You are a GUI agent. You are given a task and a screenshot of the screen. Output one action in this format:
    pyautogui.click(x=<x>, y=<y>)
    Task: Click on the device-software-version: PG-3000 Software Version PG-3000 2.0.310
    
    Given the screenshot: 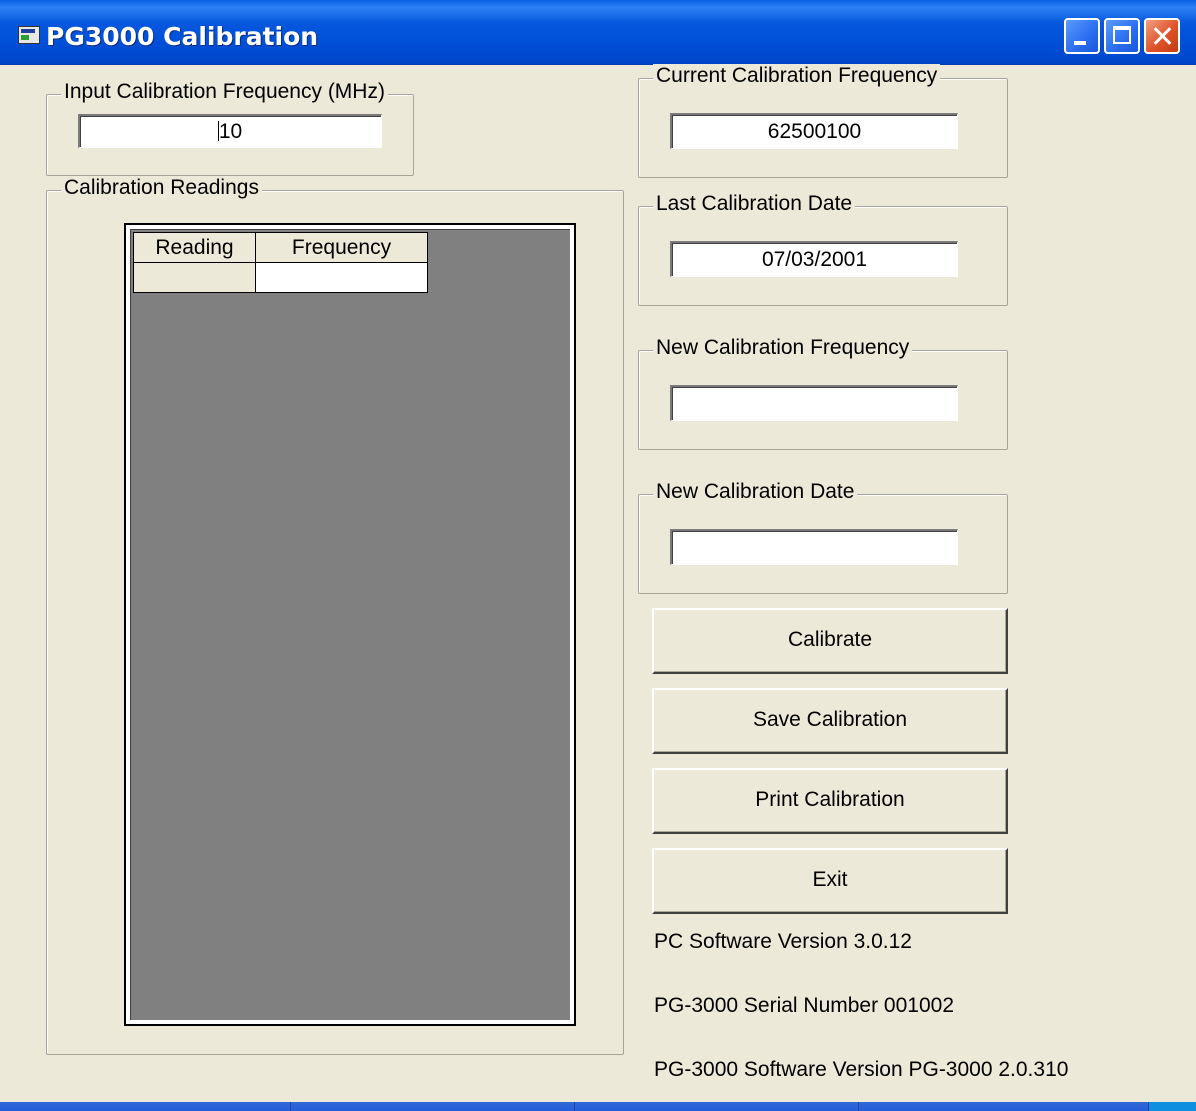 What is the action you would take?
    pyautogui.click(x=861, y=1069)
    